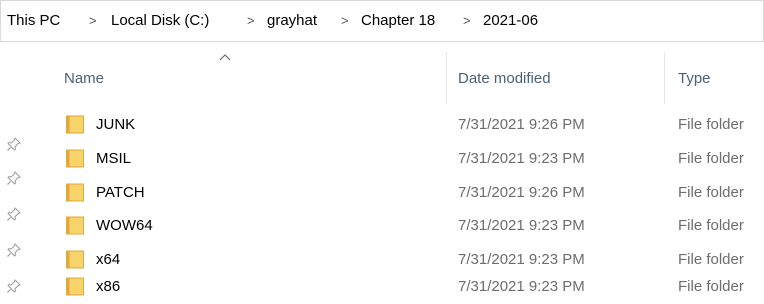  I want to click on file-row: x86 7/31/2021 9:23 PM File folder, so click(410, 287).